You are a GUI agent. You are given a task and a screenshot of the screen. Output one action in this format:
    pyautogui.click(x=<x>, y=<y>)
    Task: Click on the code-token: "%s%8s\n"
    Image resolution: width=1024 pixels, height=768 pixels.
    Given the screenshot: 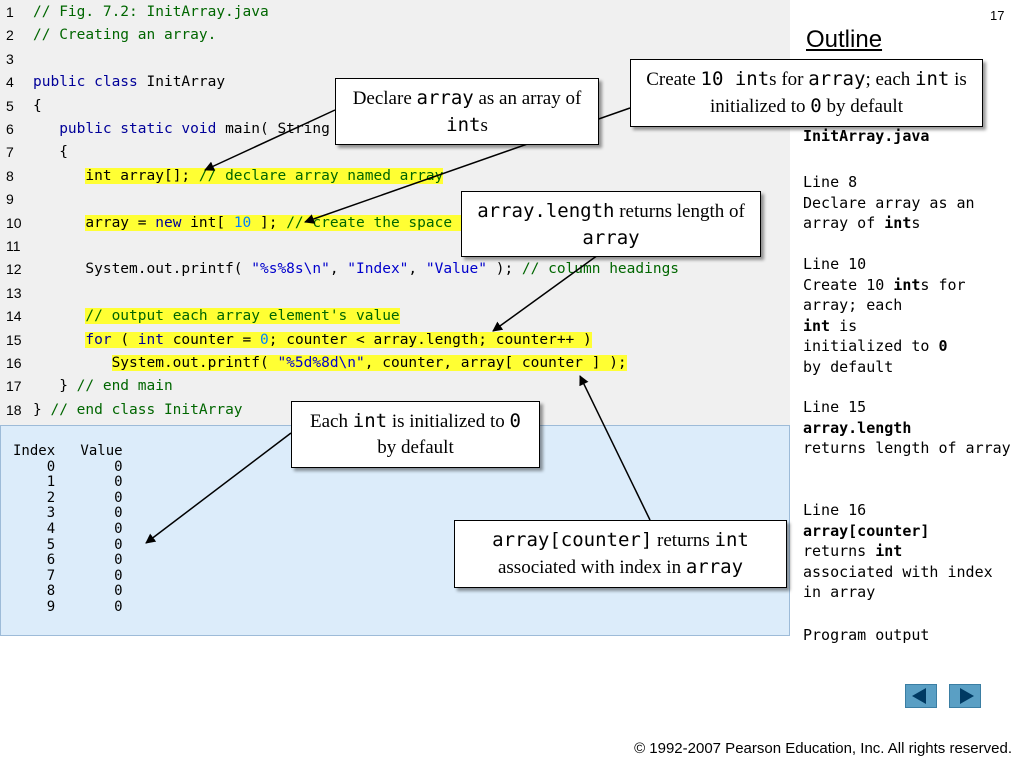 What is the action you would take?
    pyautogui.click(x=290, y=269)
    